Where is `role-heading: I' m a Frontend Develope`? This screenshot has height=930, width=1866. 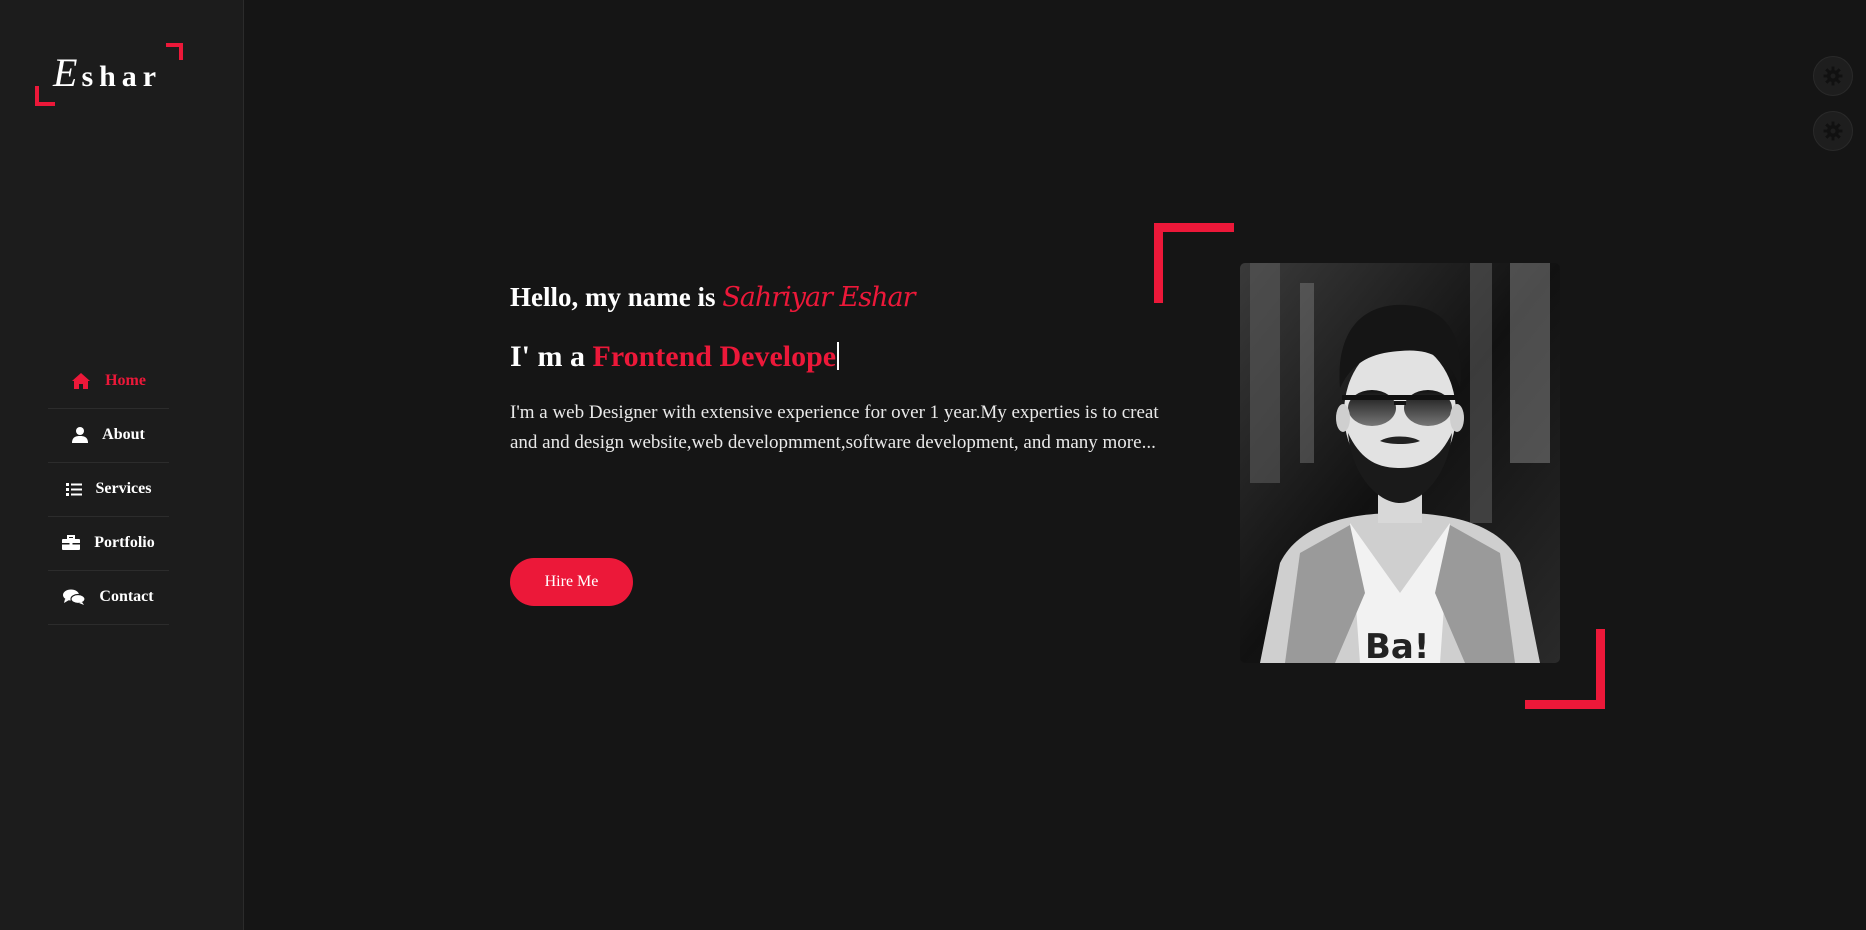 role-heading: I' m a Frontend Develope is located at coordinates (675, 357).